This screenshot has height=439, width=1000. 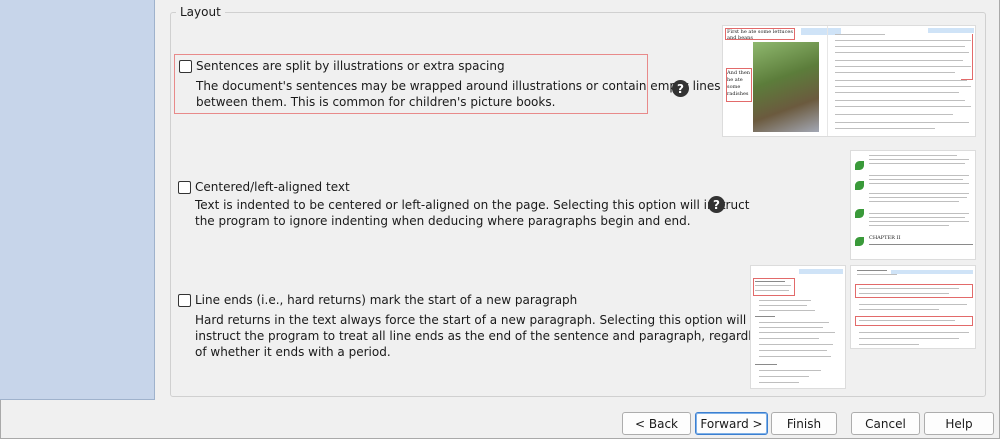 What do you see at coordinates (272, 187) in the screenshot?
I see `centered-text-label: Centered/left-aligned text` at bounding box center [272, 187].